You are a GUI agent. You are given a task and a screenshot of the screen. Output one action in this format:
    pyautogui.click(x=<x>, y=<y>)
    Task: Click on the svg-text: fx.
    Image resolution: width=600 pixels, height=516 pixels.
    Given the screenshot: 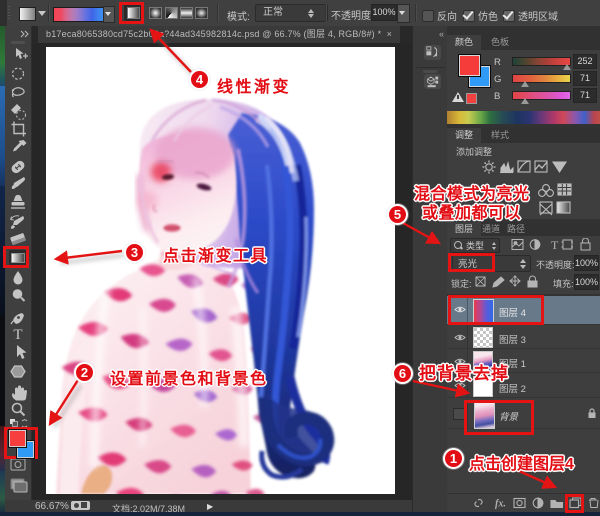 What is the action you would take?
    pyautogui.click(x=500, y=504)
    